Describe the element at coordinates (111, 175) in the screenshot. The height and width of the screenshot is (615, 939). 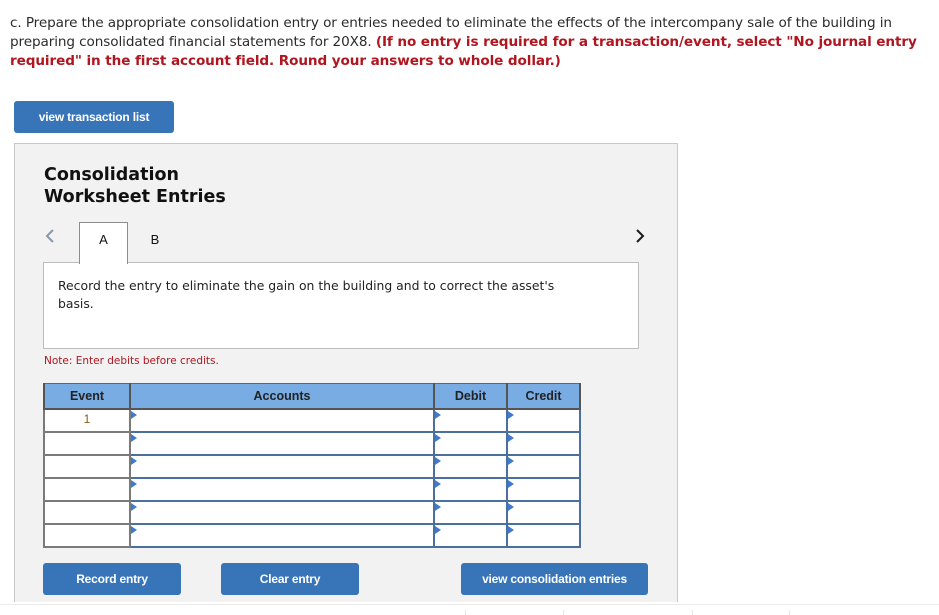
I see `panel-title-line1: Consolidation` at that location.